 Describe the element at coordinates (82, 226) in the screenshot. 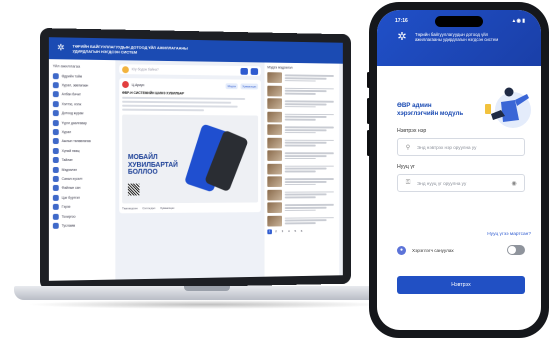

I see `sidebar-item: Тусламж` at that location.